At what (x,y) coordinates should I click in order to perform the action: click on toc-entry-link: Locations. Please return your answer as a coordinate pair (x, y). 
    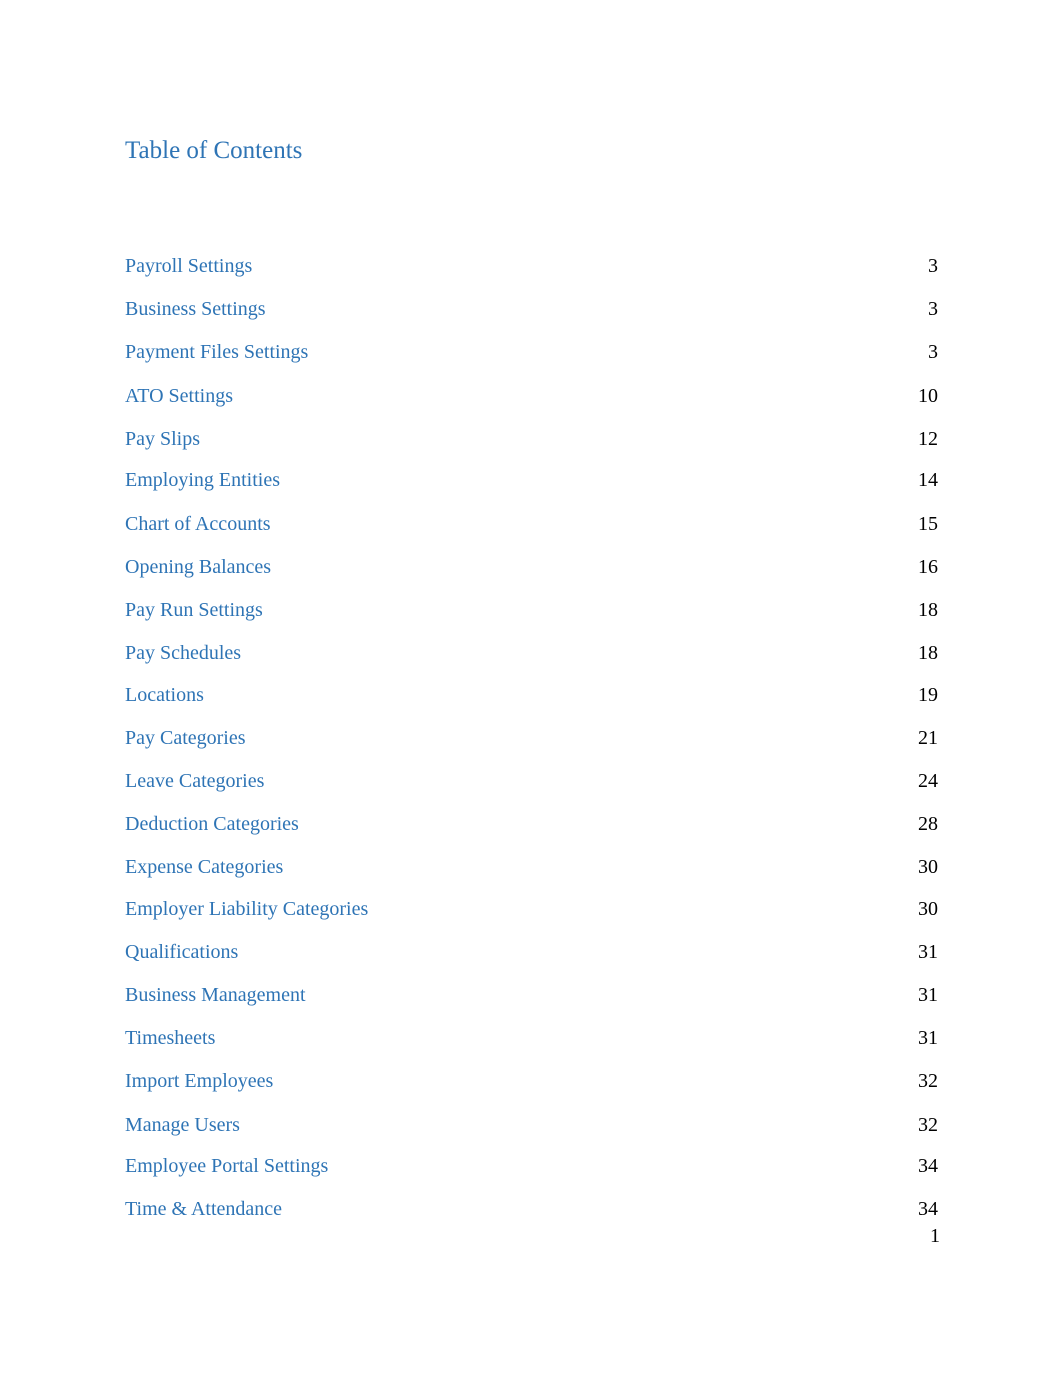
    Looking at the image, I should click on (164, 695).